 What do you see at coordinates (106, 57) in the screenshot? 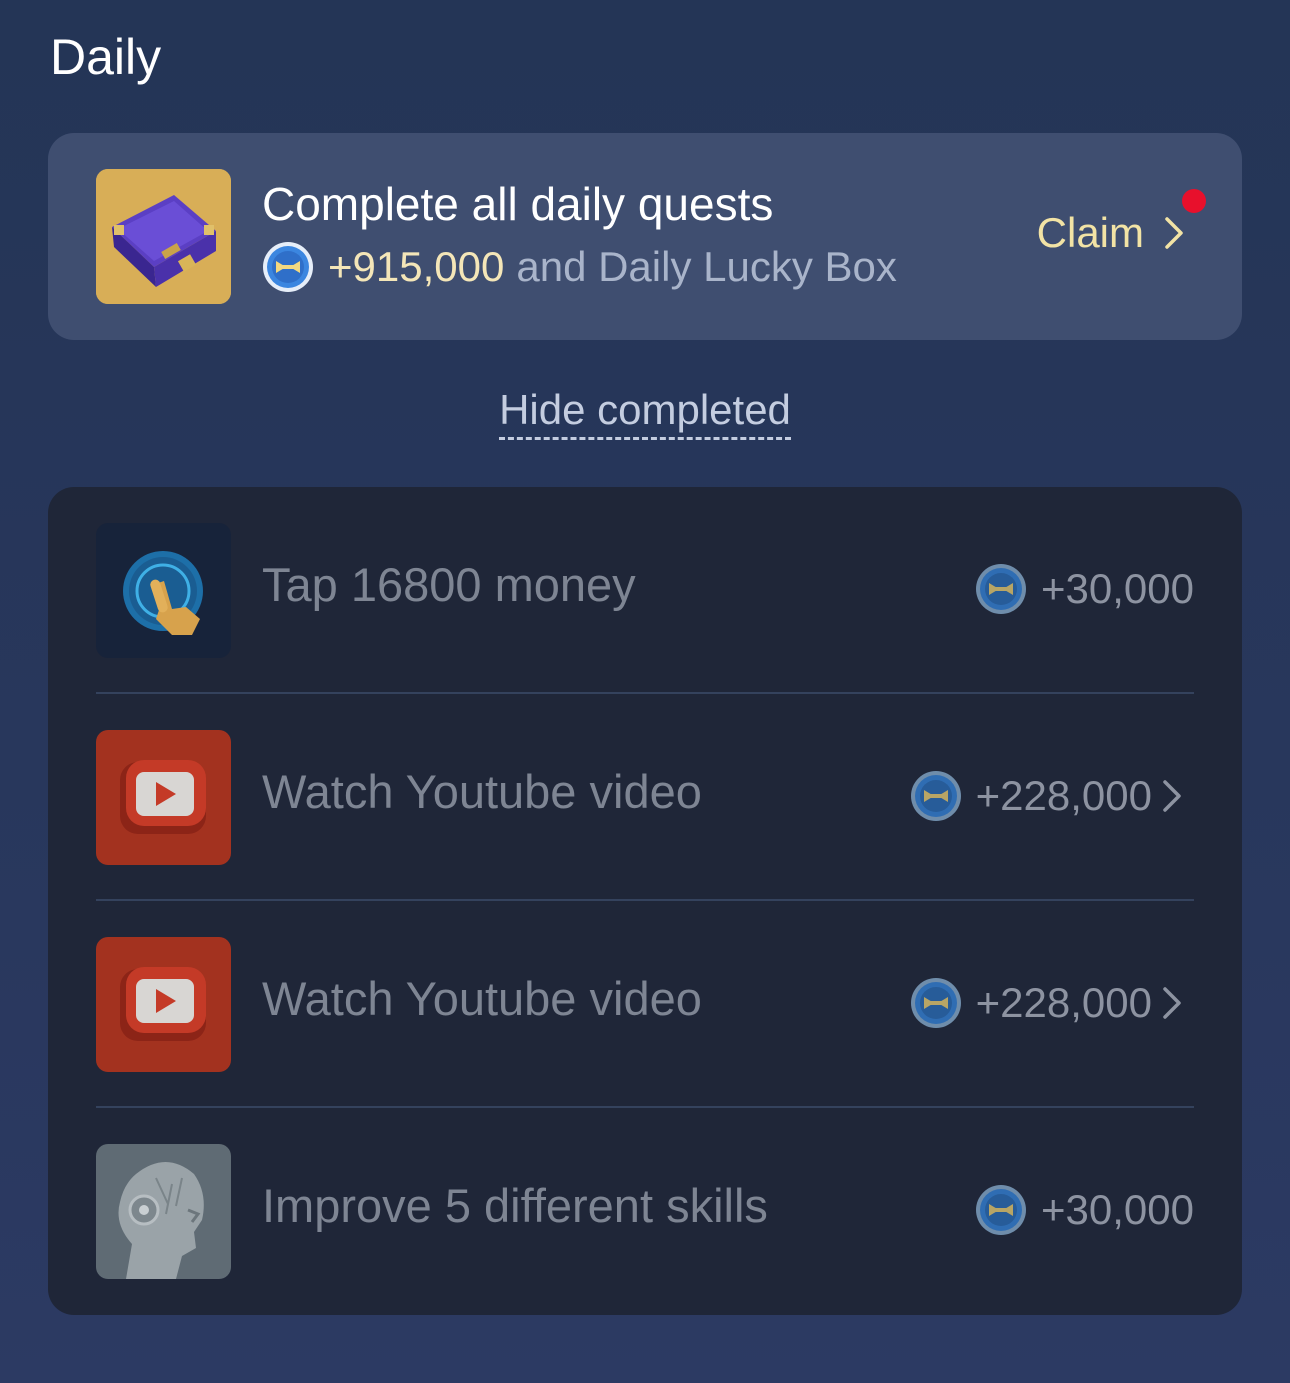
I see `section-title: Daily` at bounding box center [106, 57].